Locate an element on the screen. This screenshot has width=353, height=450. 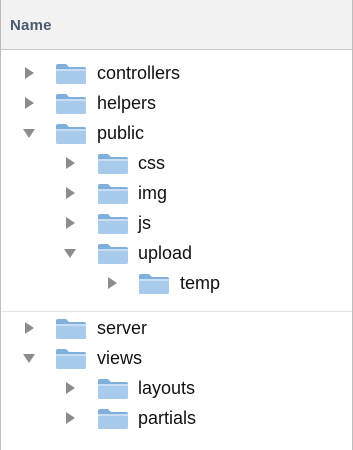
folder-label: temp is located at coordinates (200, 283).